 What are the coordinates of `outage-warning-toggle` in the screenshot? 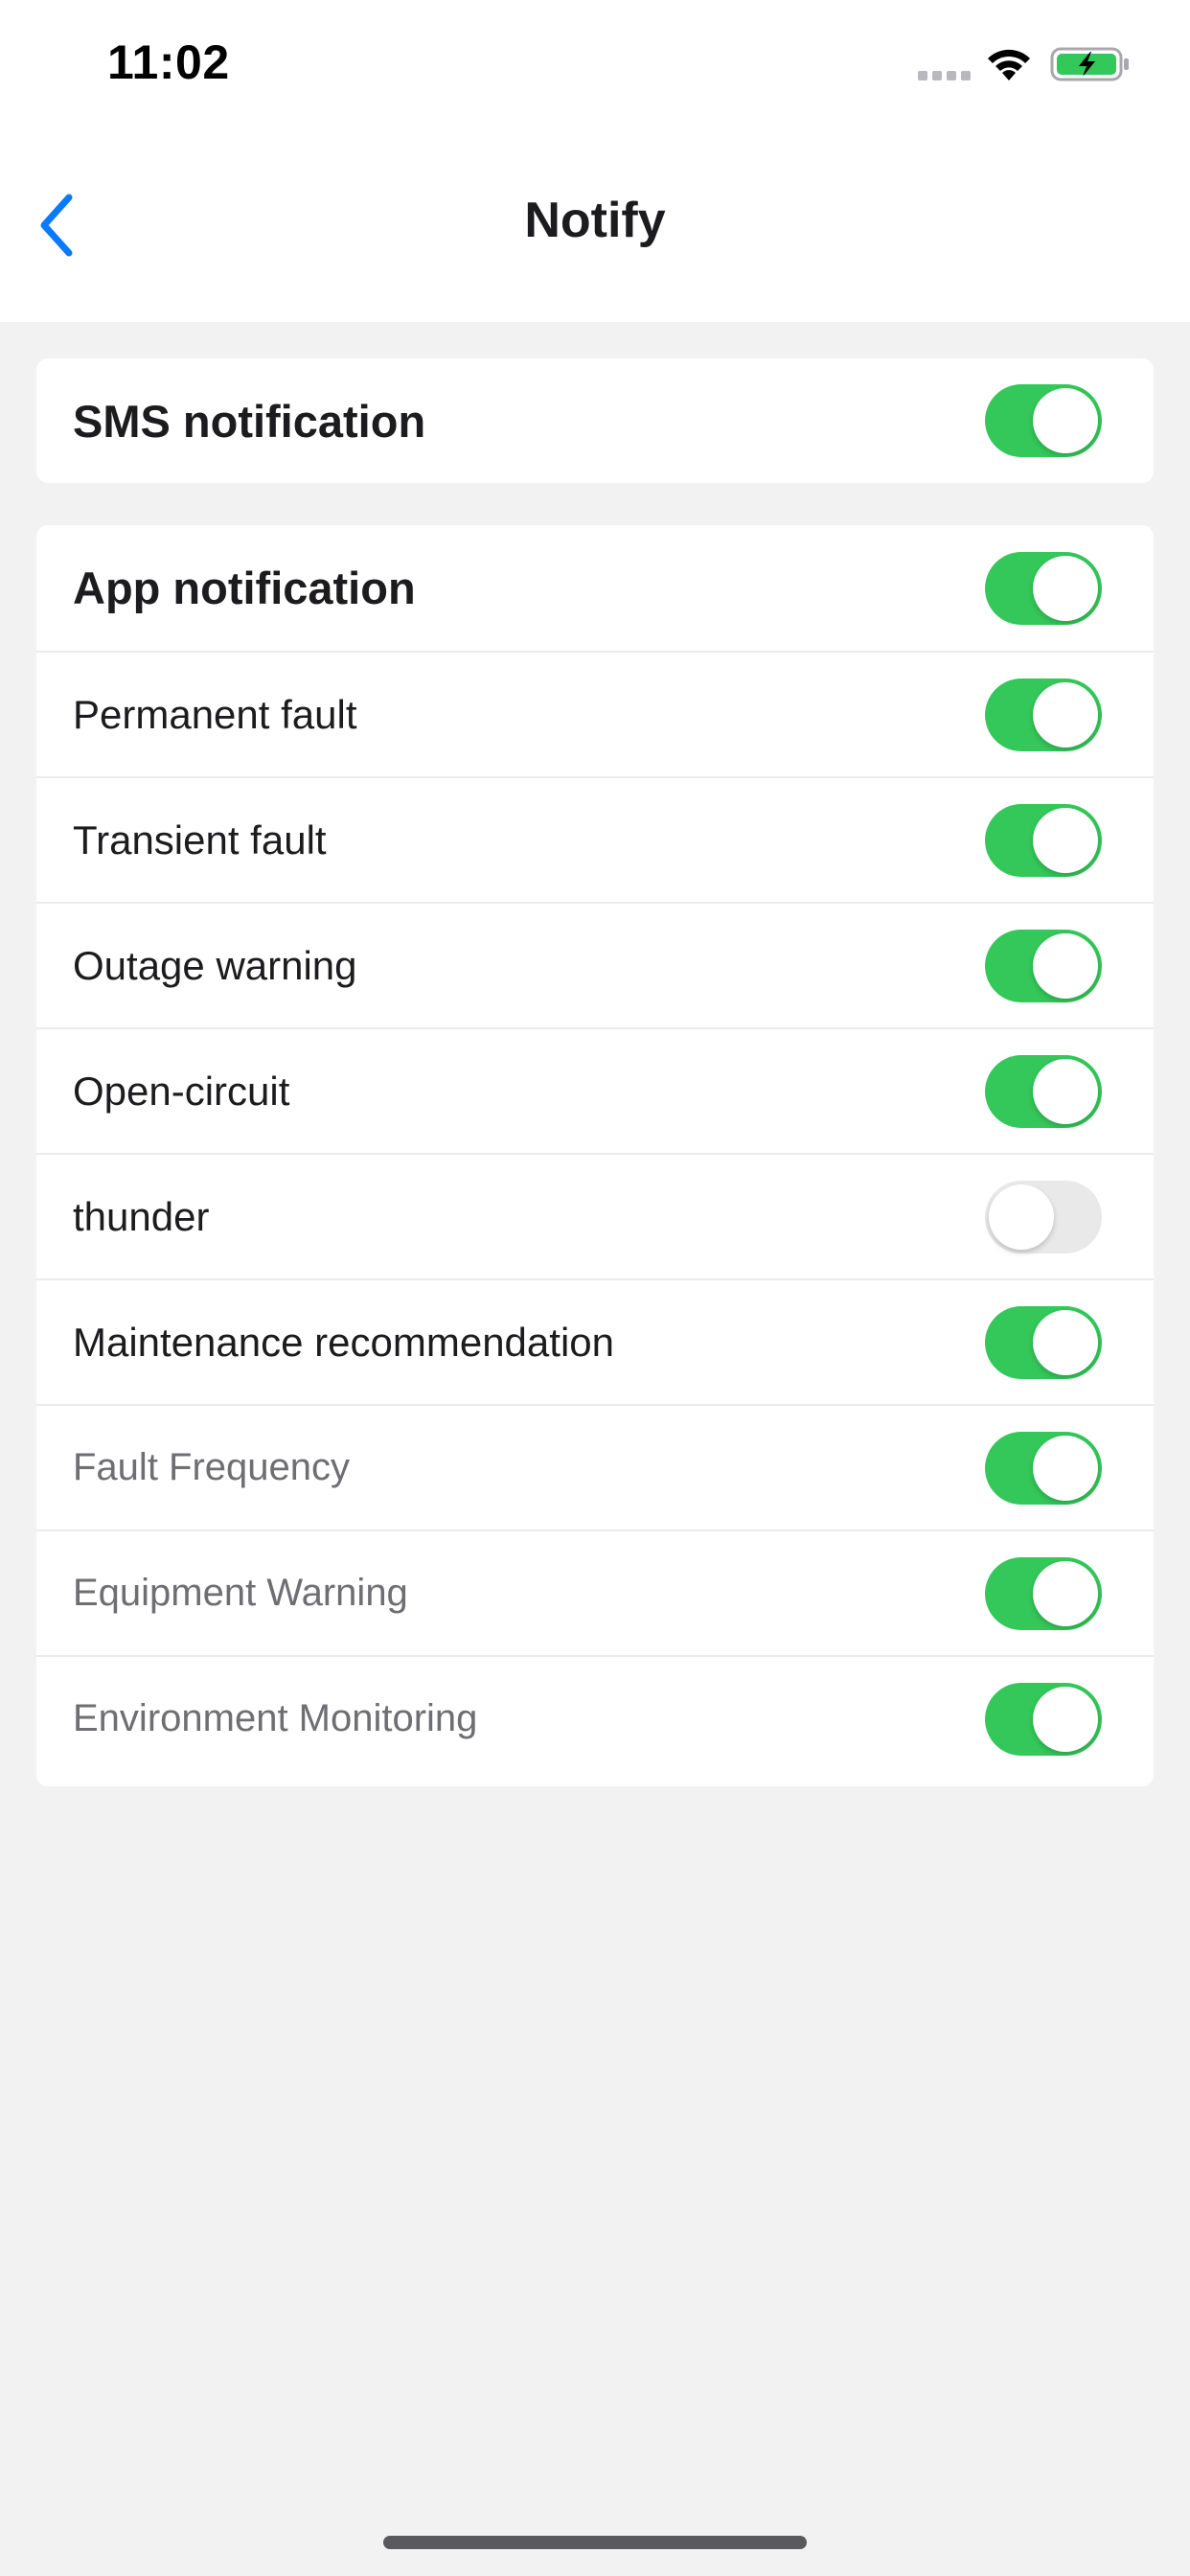 It's located at (1043, 965).